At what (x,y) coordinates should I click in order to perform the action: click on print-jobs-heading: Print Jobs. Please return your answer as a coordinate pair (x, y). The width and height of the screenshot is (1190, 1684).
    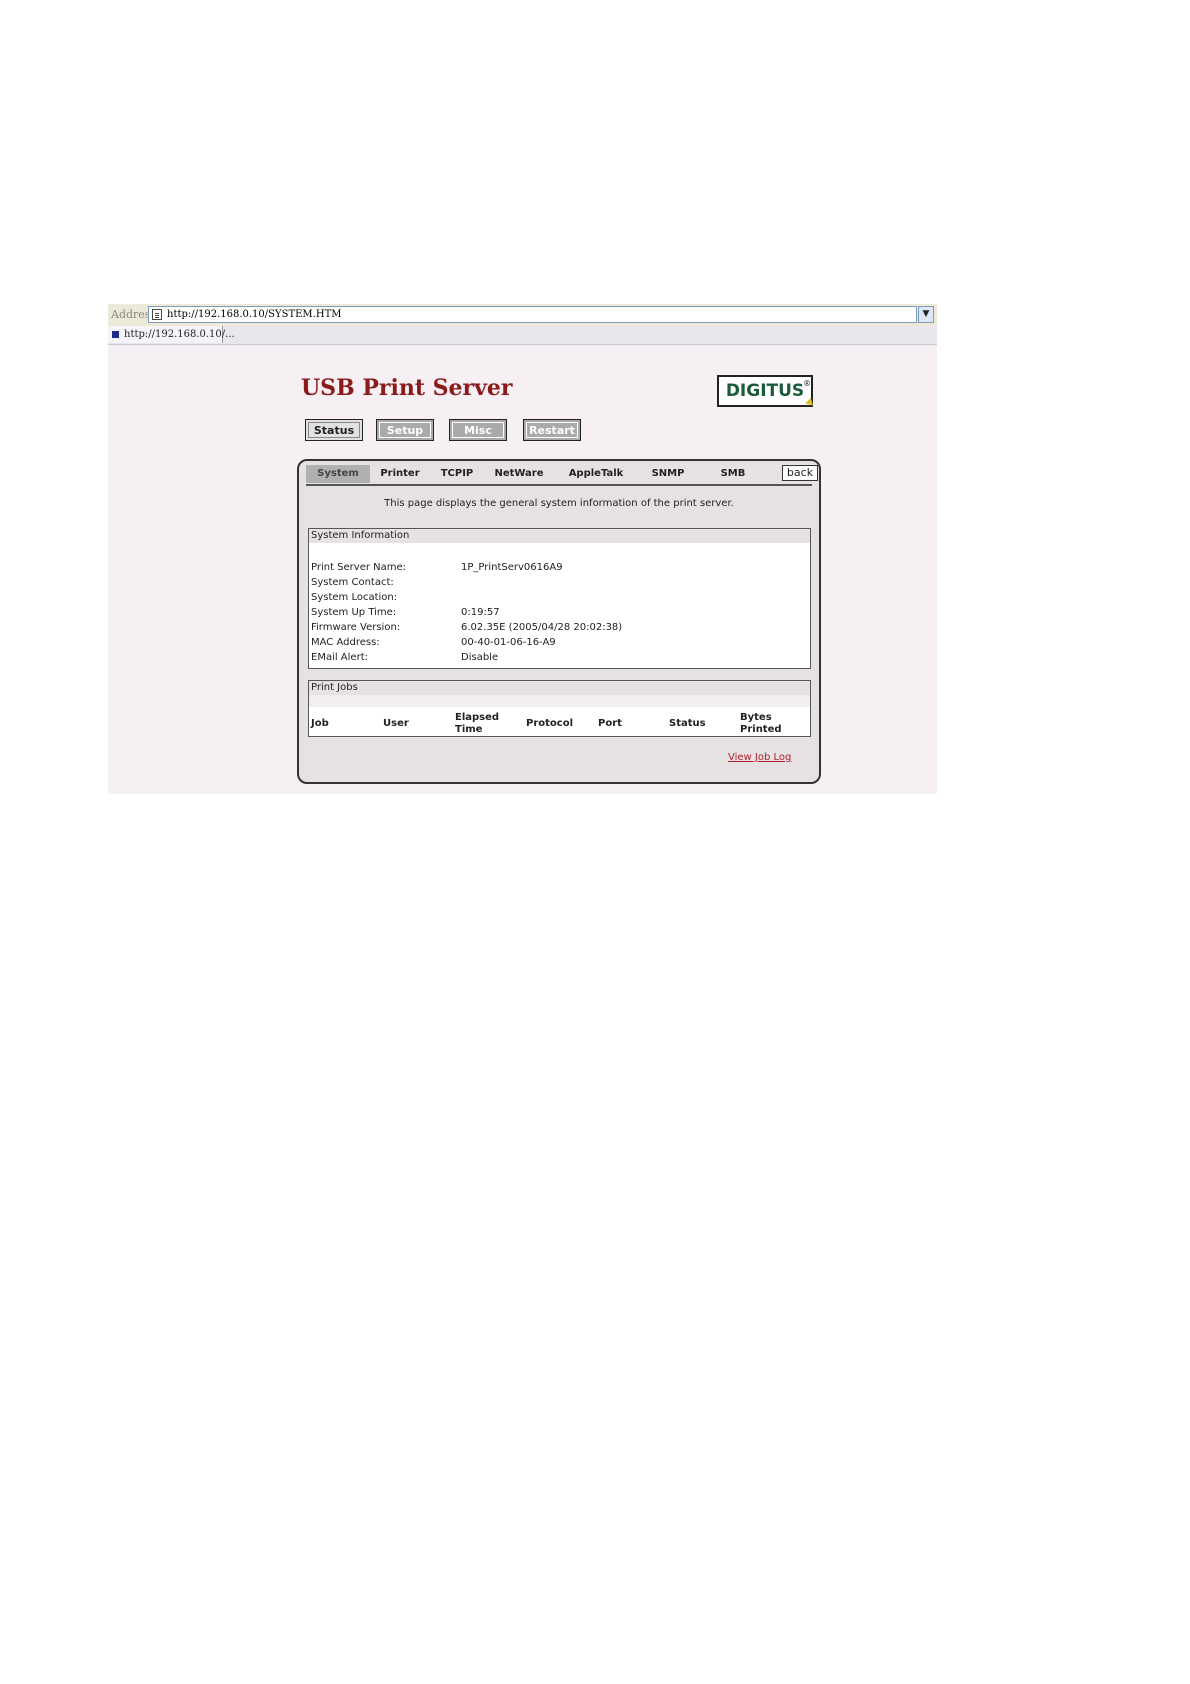
    Looking at the image, I should click on (559, 688).